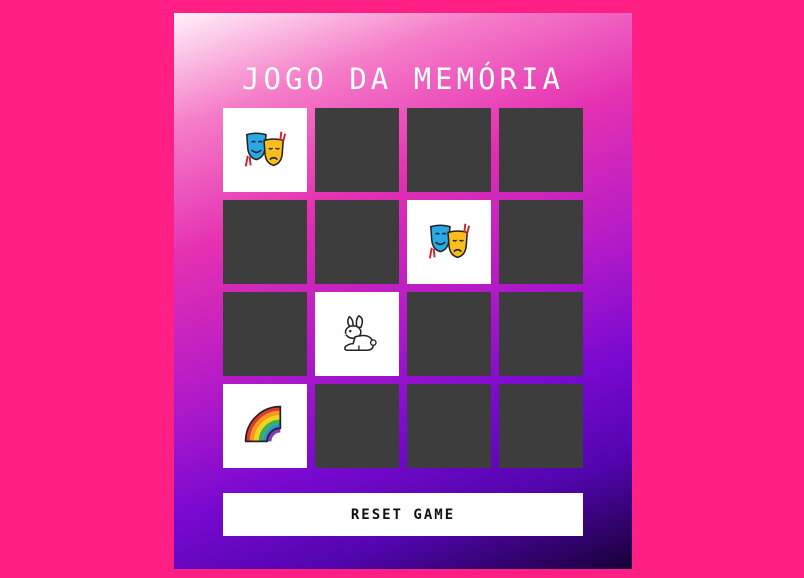 This screenshot has width=804, height=578. I want to click on rabbit-icon, so click(357, 334).